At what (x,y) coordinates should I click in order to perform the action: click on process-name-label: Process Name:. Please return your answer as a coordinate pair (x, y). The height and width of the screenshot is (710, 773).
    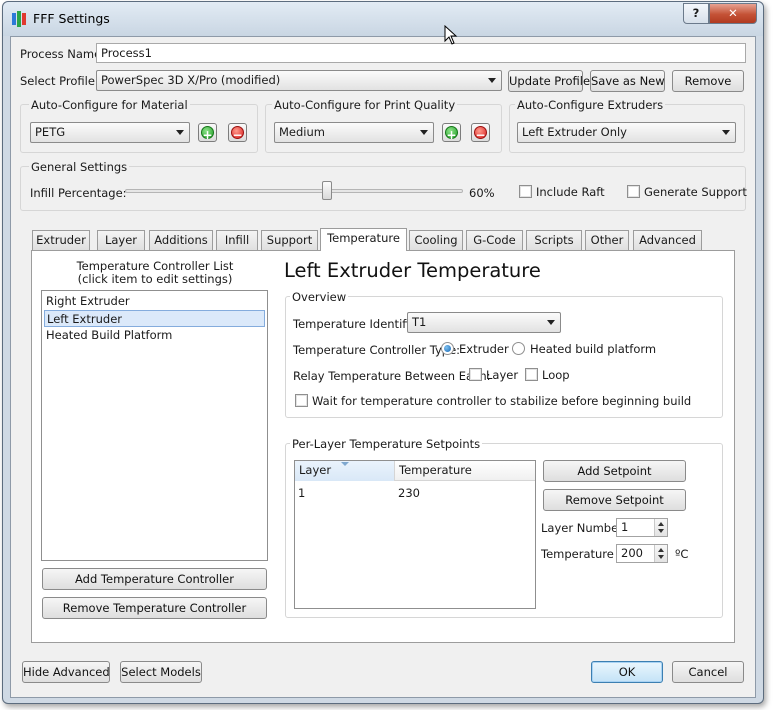
    Looking at the image, I should click on (63, 54).